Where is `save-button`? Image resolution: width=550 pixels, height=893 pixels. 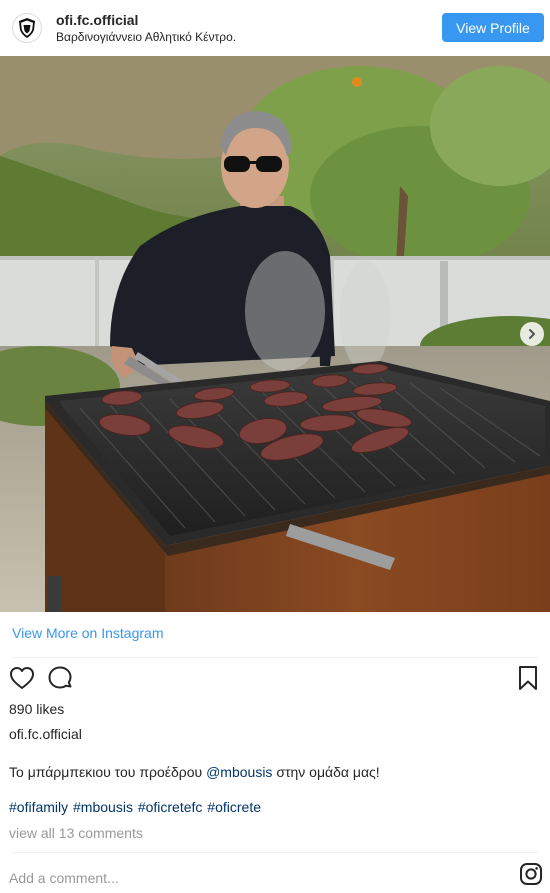 save-button is located at coordinates (528, 678).